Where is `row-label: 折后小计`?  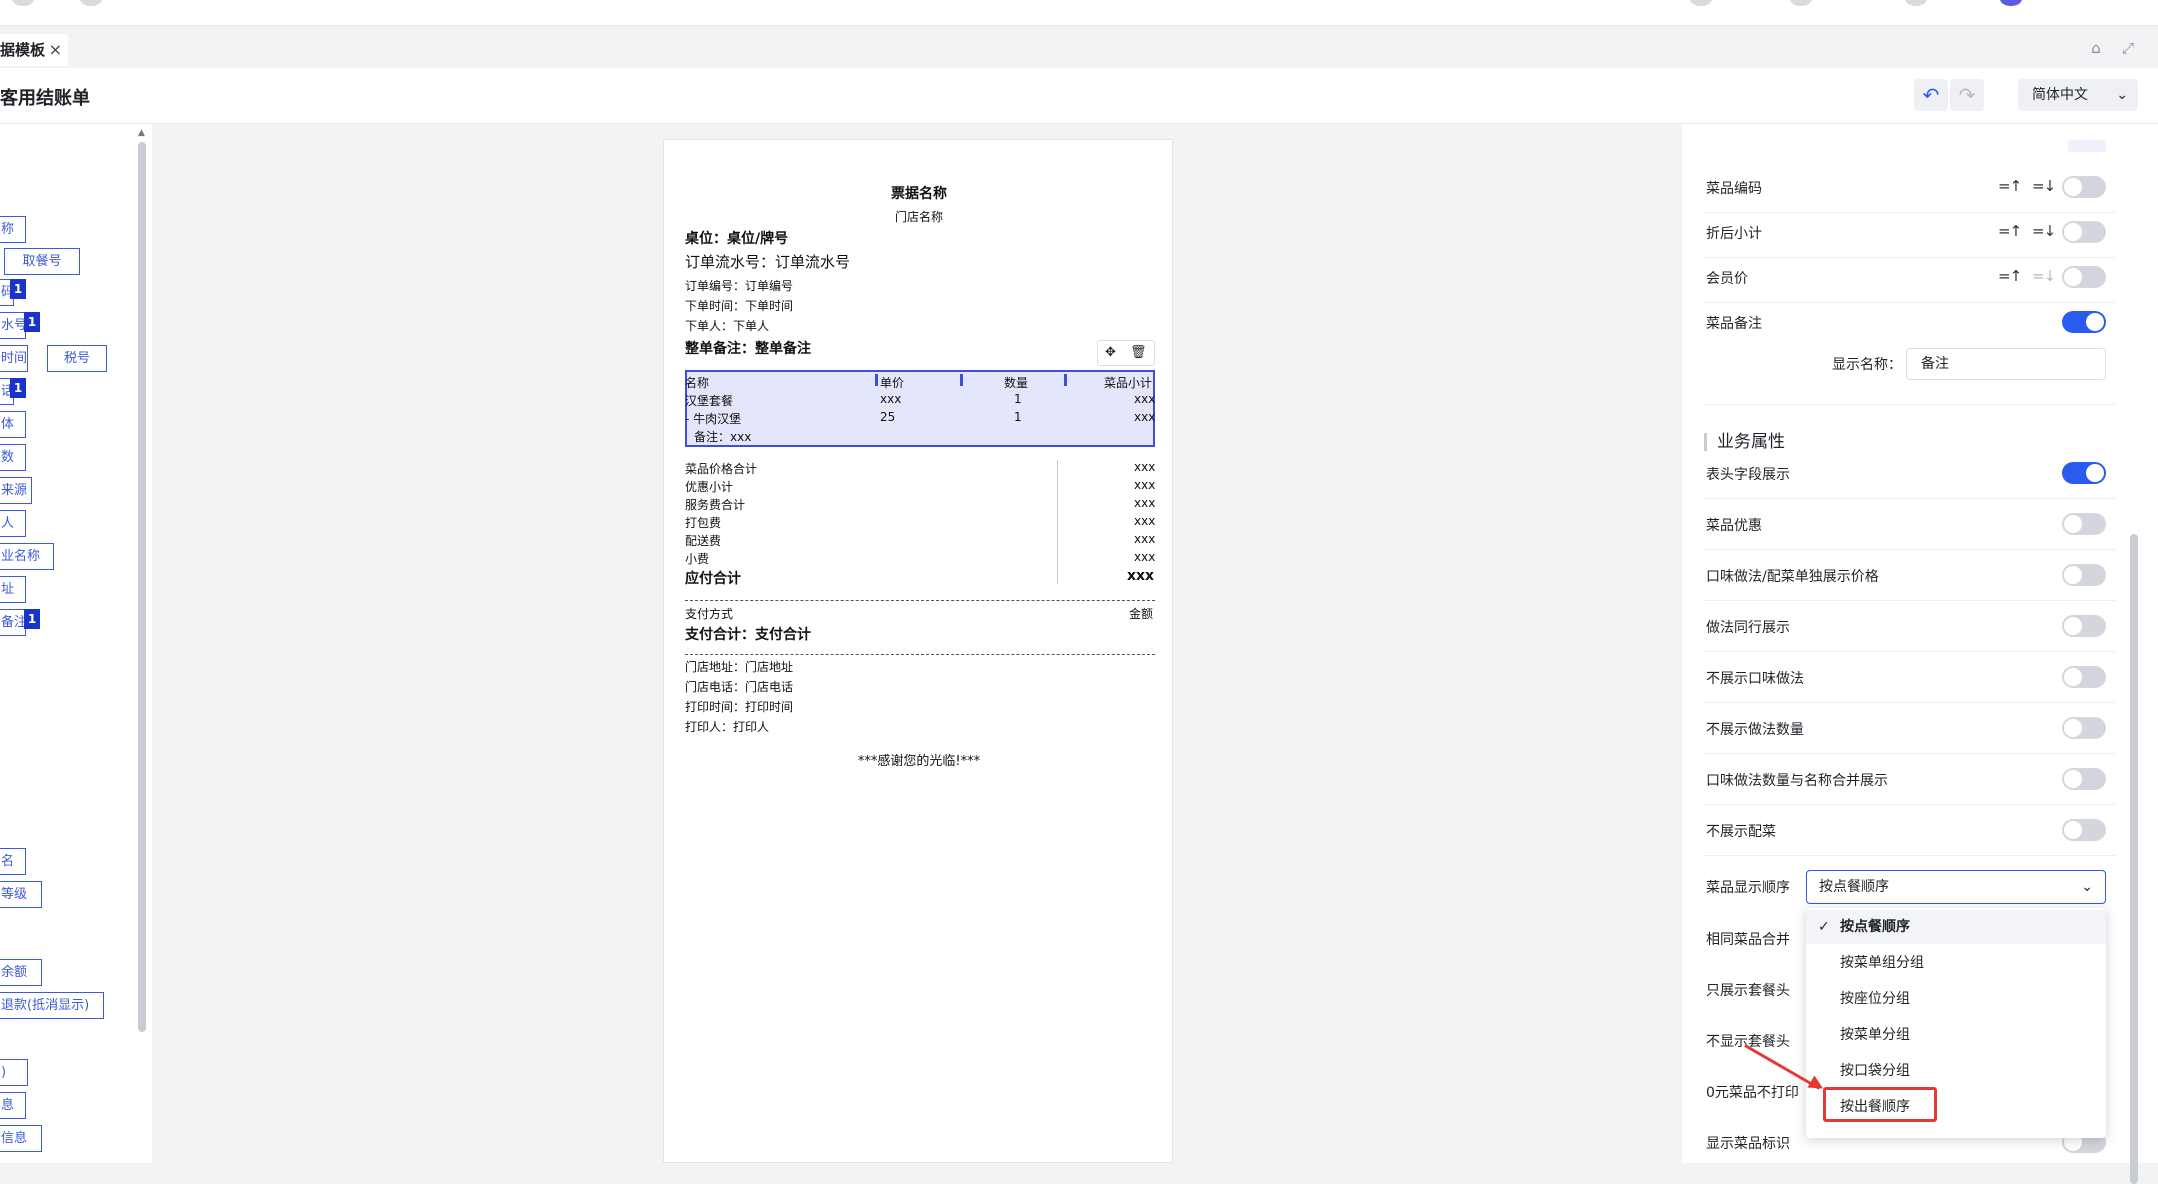
row-label: 折后小计 is located at coordinates (1734, 234).